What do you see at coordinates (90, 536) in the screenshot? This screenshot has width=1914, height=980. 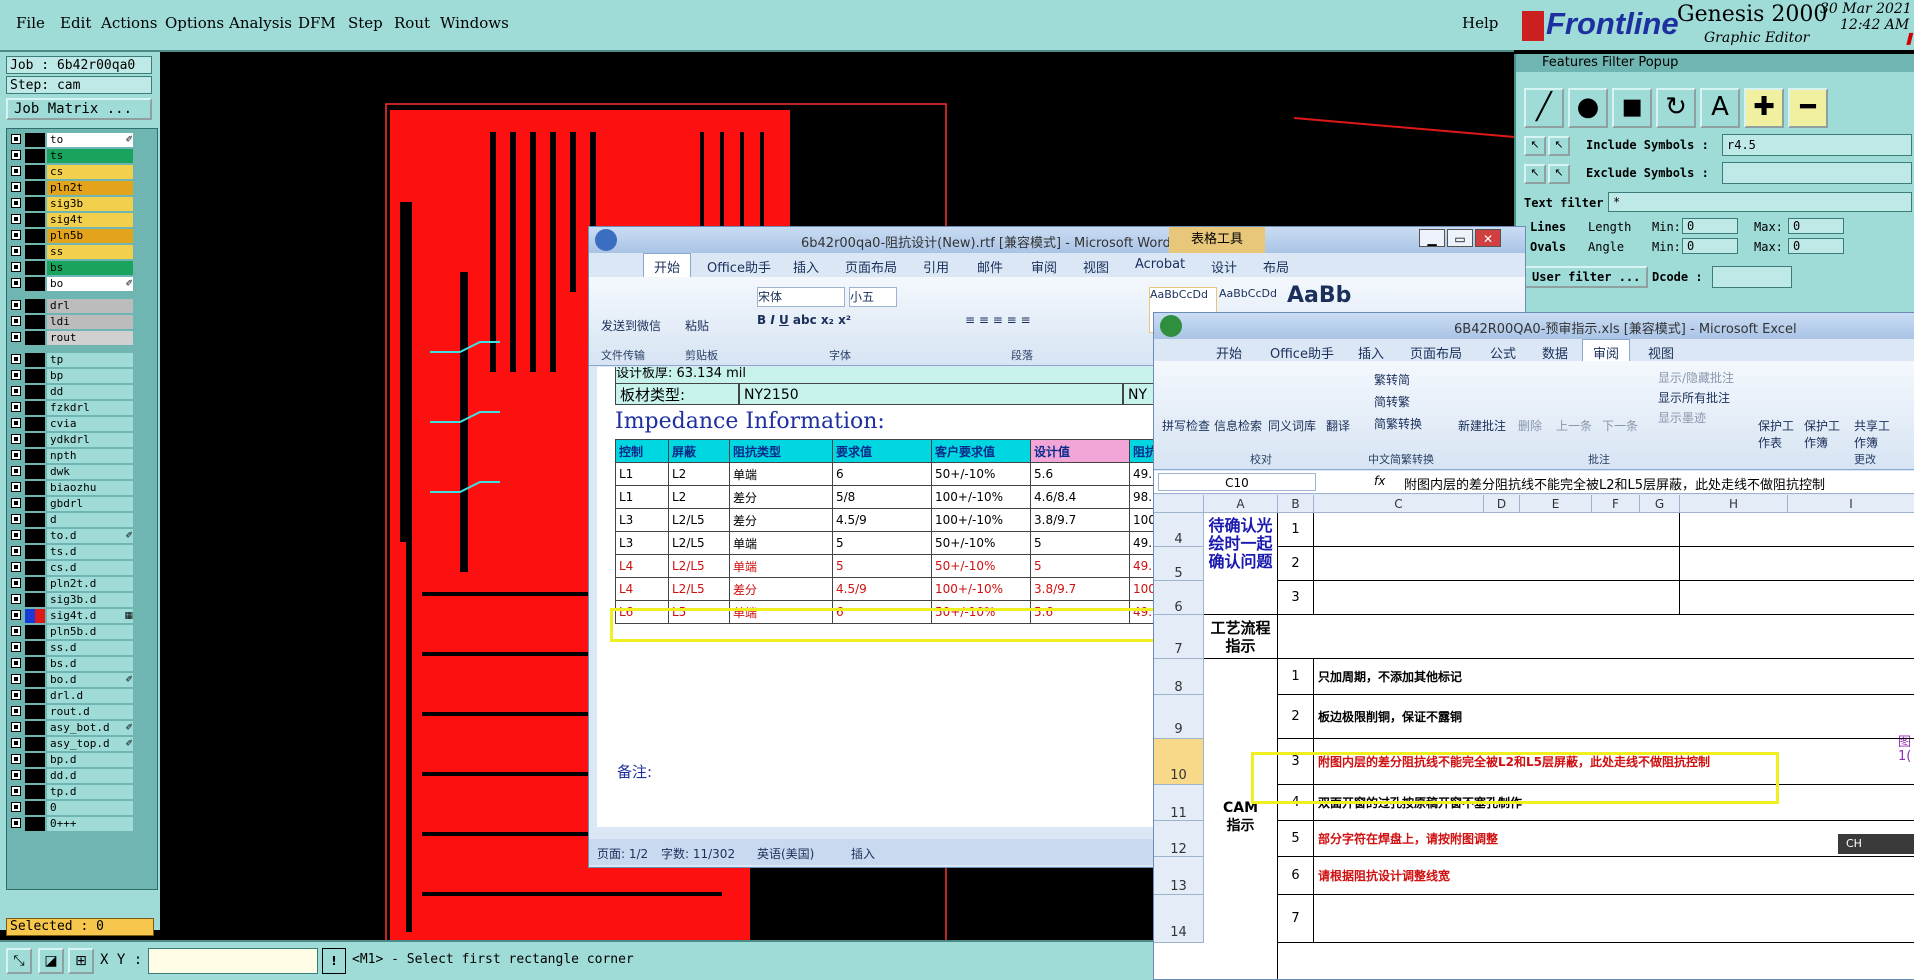 I see `layer-name: to.d` at bounding box center [90, 536].